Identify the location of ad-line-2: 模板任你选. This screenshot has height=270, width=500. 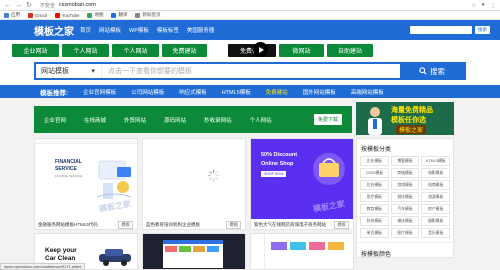
(408, 120).